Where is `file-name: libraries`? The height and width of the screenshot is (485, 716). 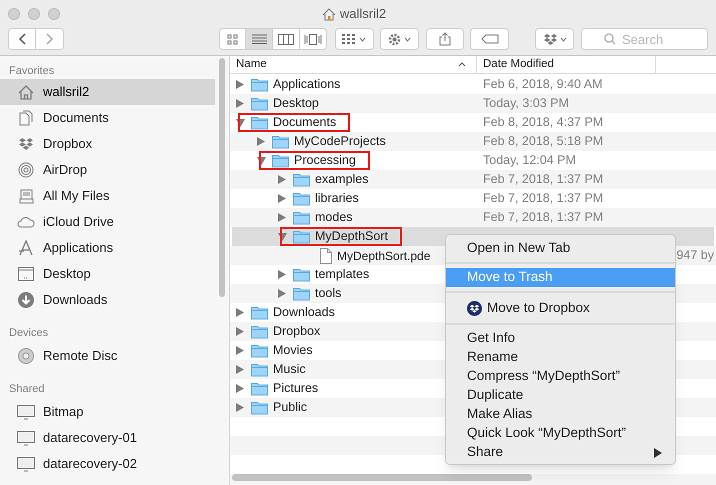 file-name: libraries is located at coordinates (337, 199).